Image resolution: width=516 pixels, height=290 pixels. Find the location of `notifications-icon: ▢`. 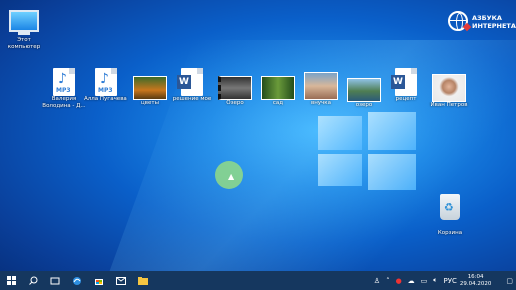

notifications-icon: ▢ is located at coordinates (509, 281).